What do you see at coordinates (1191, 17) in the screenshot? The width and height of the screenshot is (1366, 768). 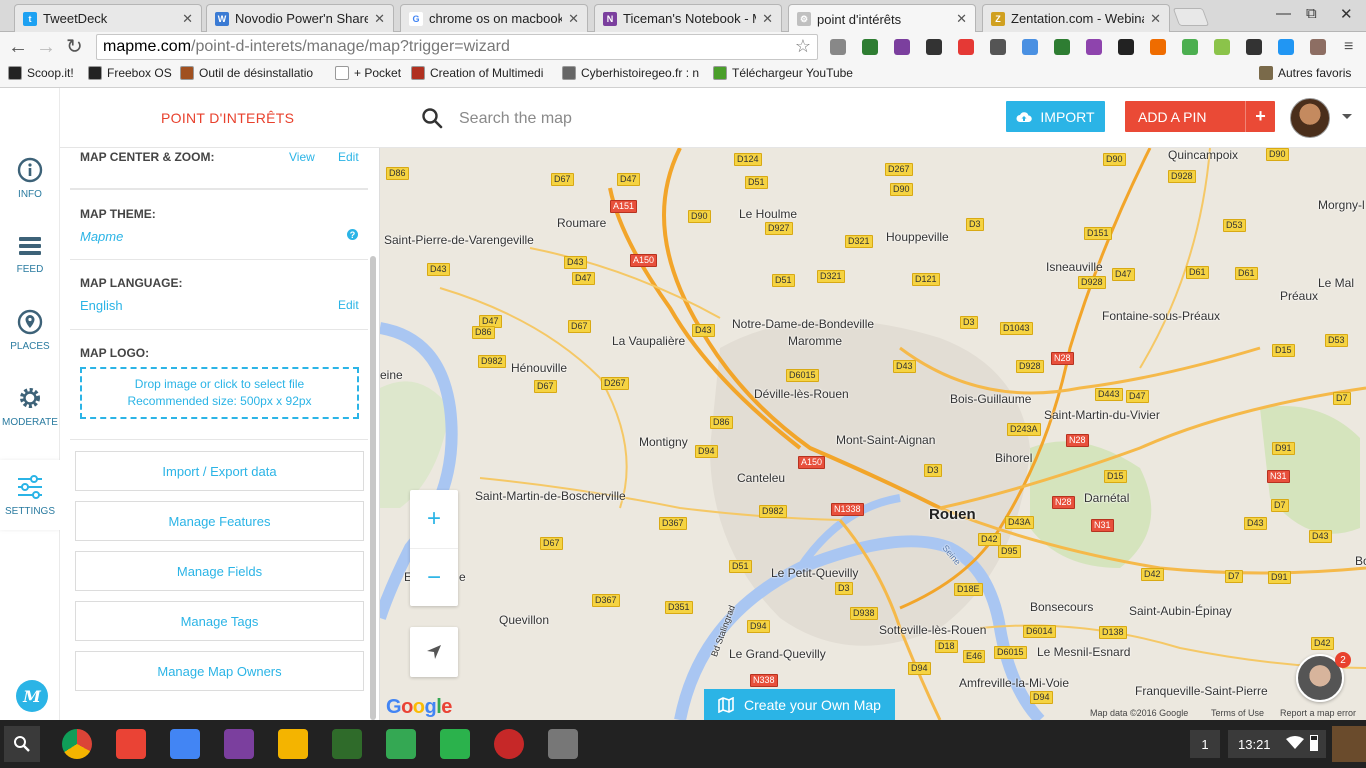 I see `new-tab-button` at bounding box center [1191, 17].